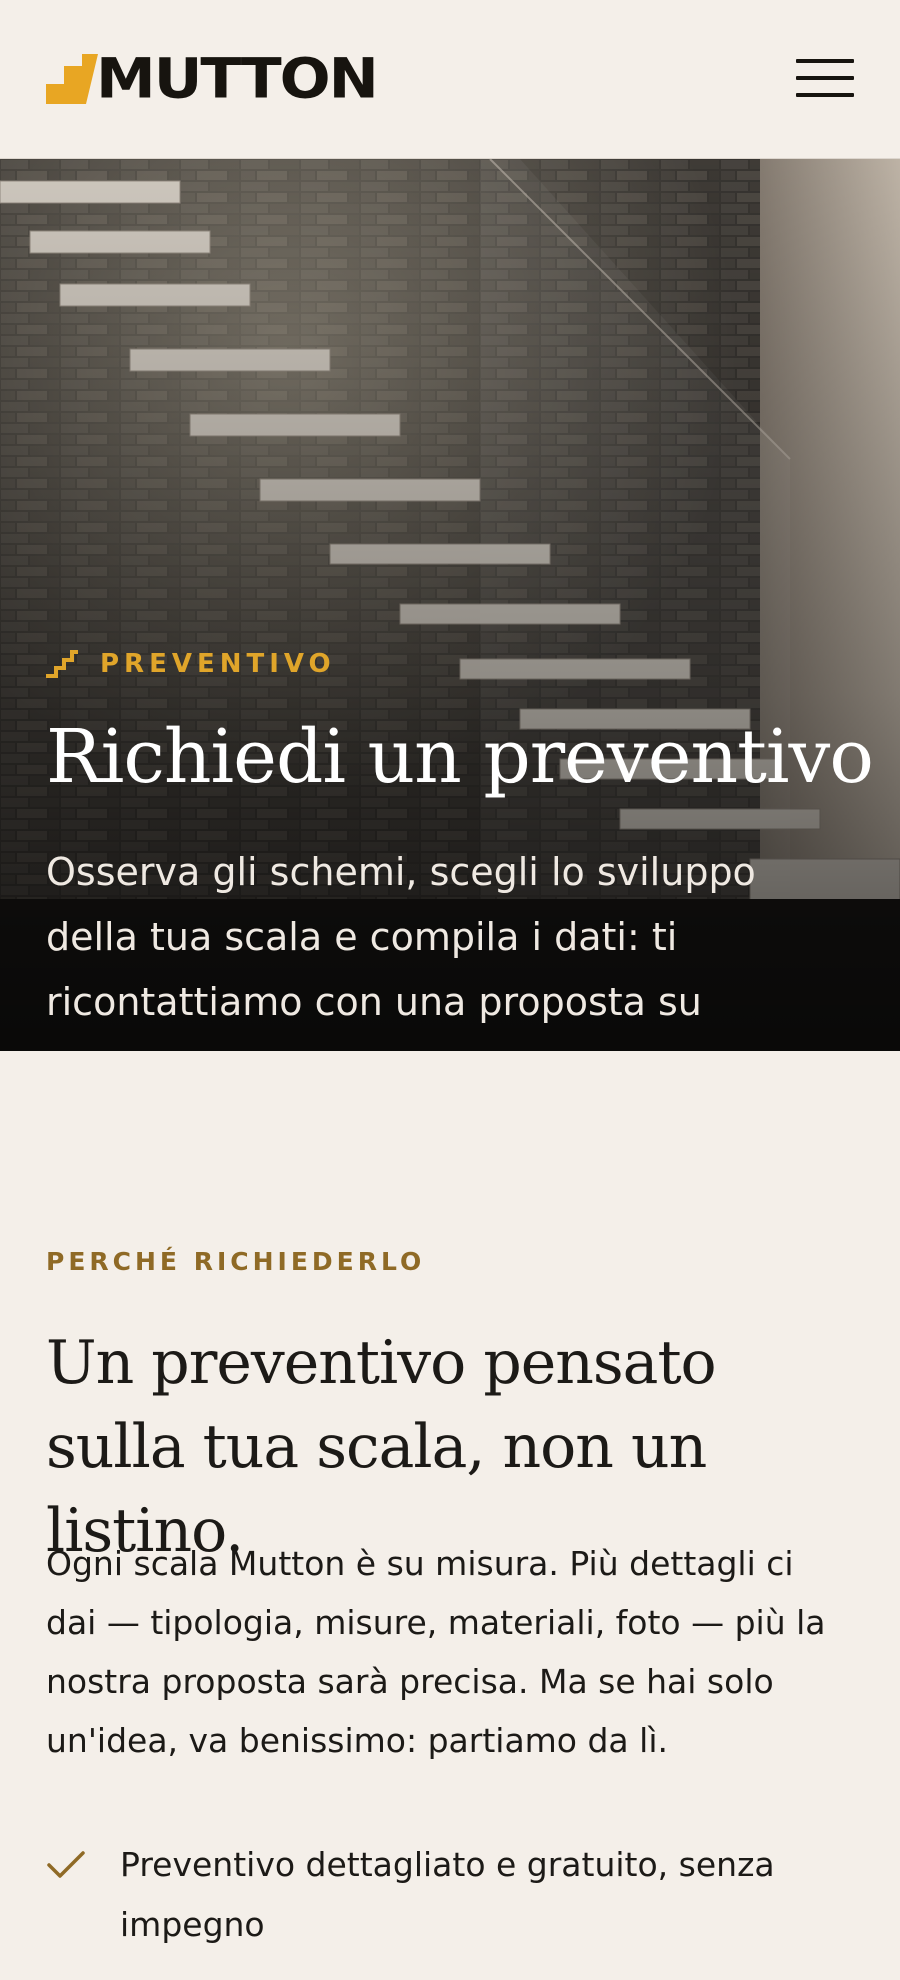 The height and width of the screenshot is (1980, 900). I want to click on hamburger-icon, so click(825, 61).